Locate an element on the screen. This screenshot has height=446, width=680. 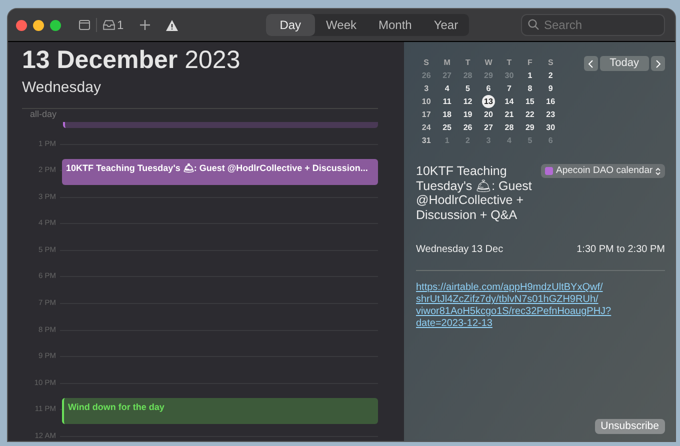
calendar-day: 19 is located at coordinates (467, 114).